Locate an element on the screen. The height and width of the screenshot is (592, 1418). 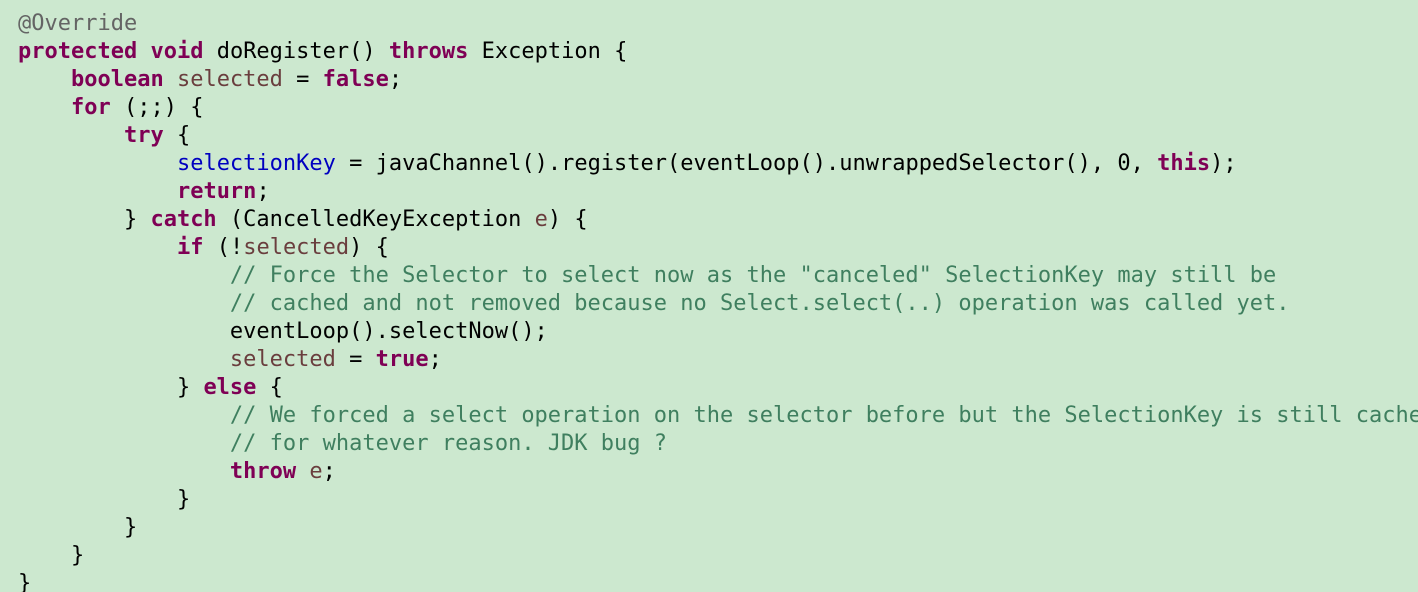
code-token: for is located at coordinates (90, 107).